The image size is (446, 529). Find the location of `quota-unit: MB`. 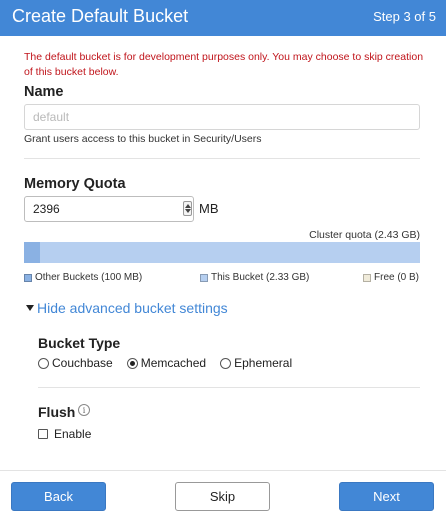

quota-unit: MB is located at coordinates (209, 208).